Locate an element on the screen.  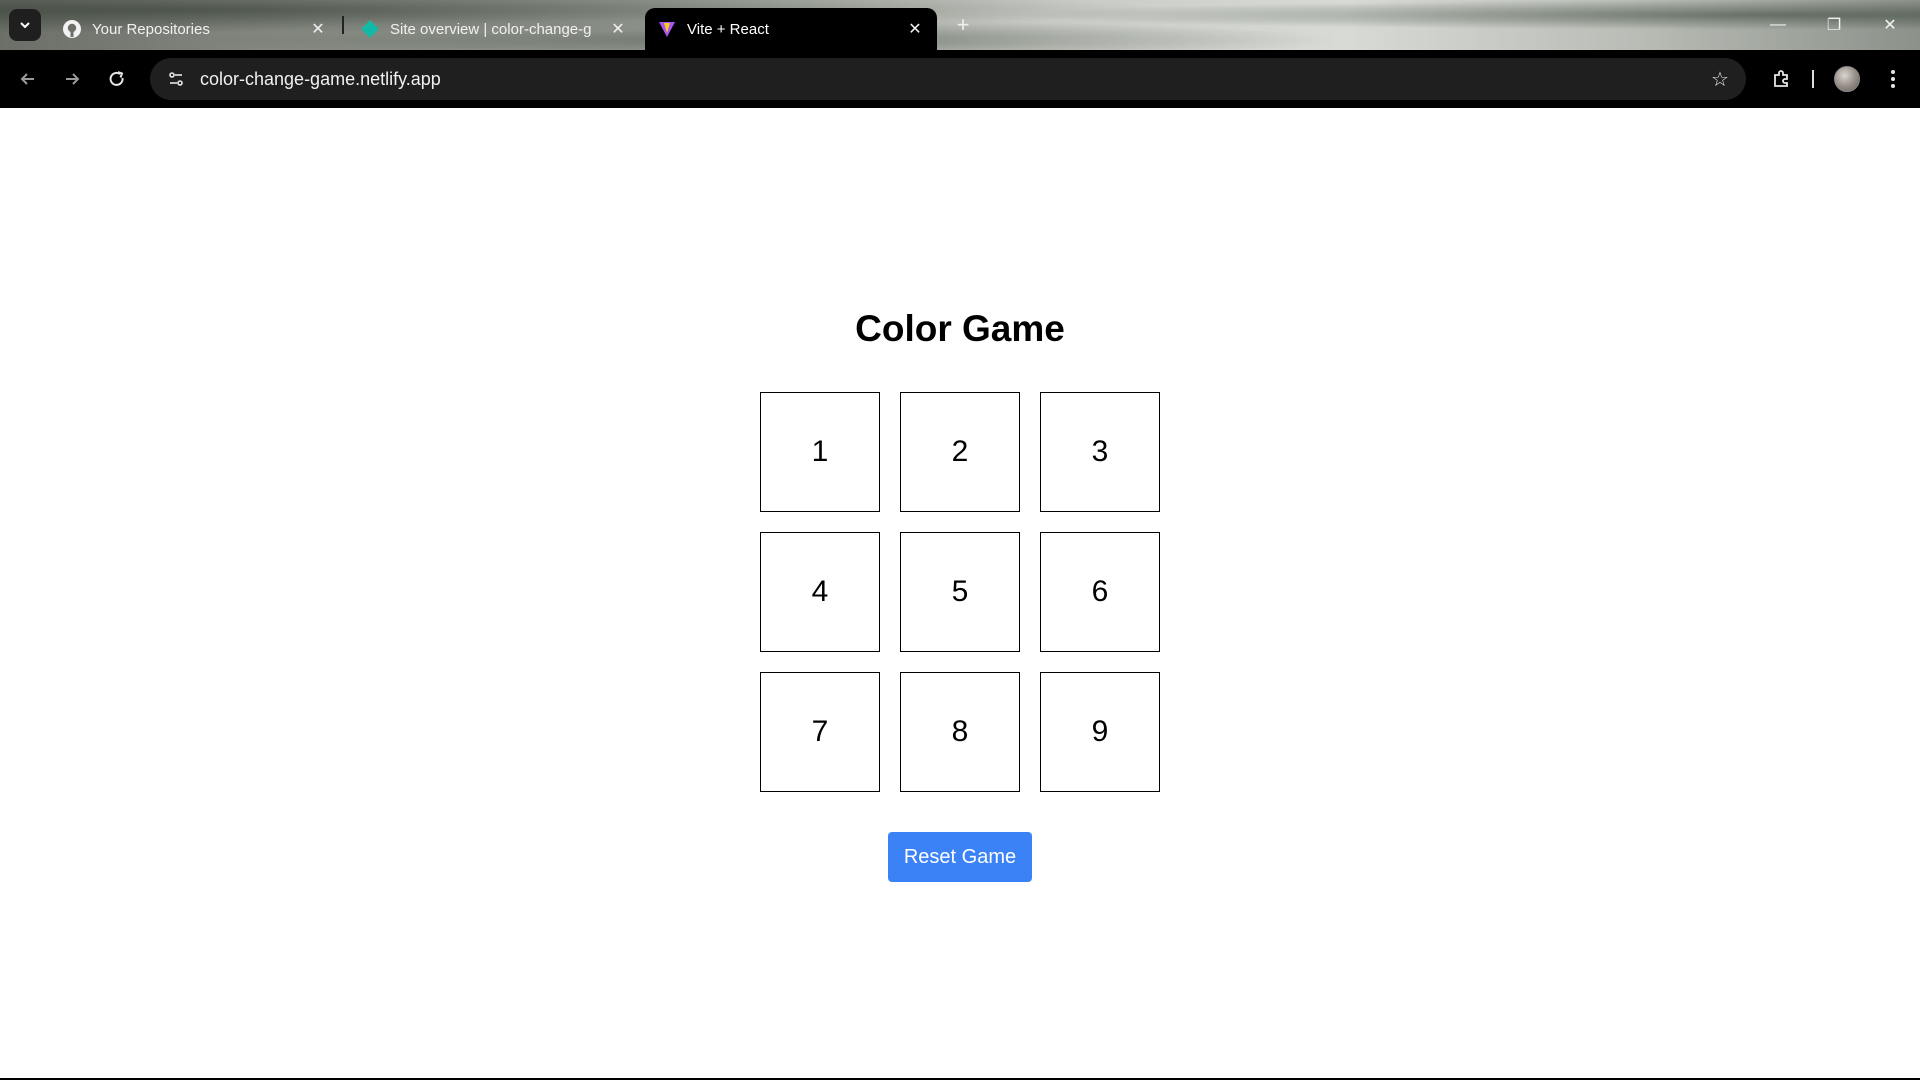
minimize-icon: — is located at coordinates (1778, 25).